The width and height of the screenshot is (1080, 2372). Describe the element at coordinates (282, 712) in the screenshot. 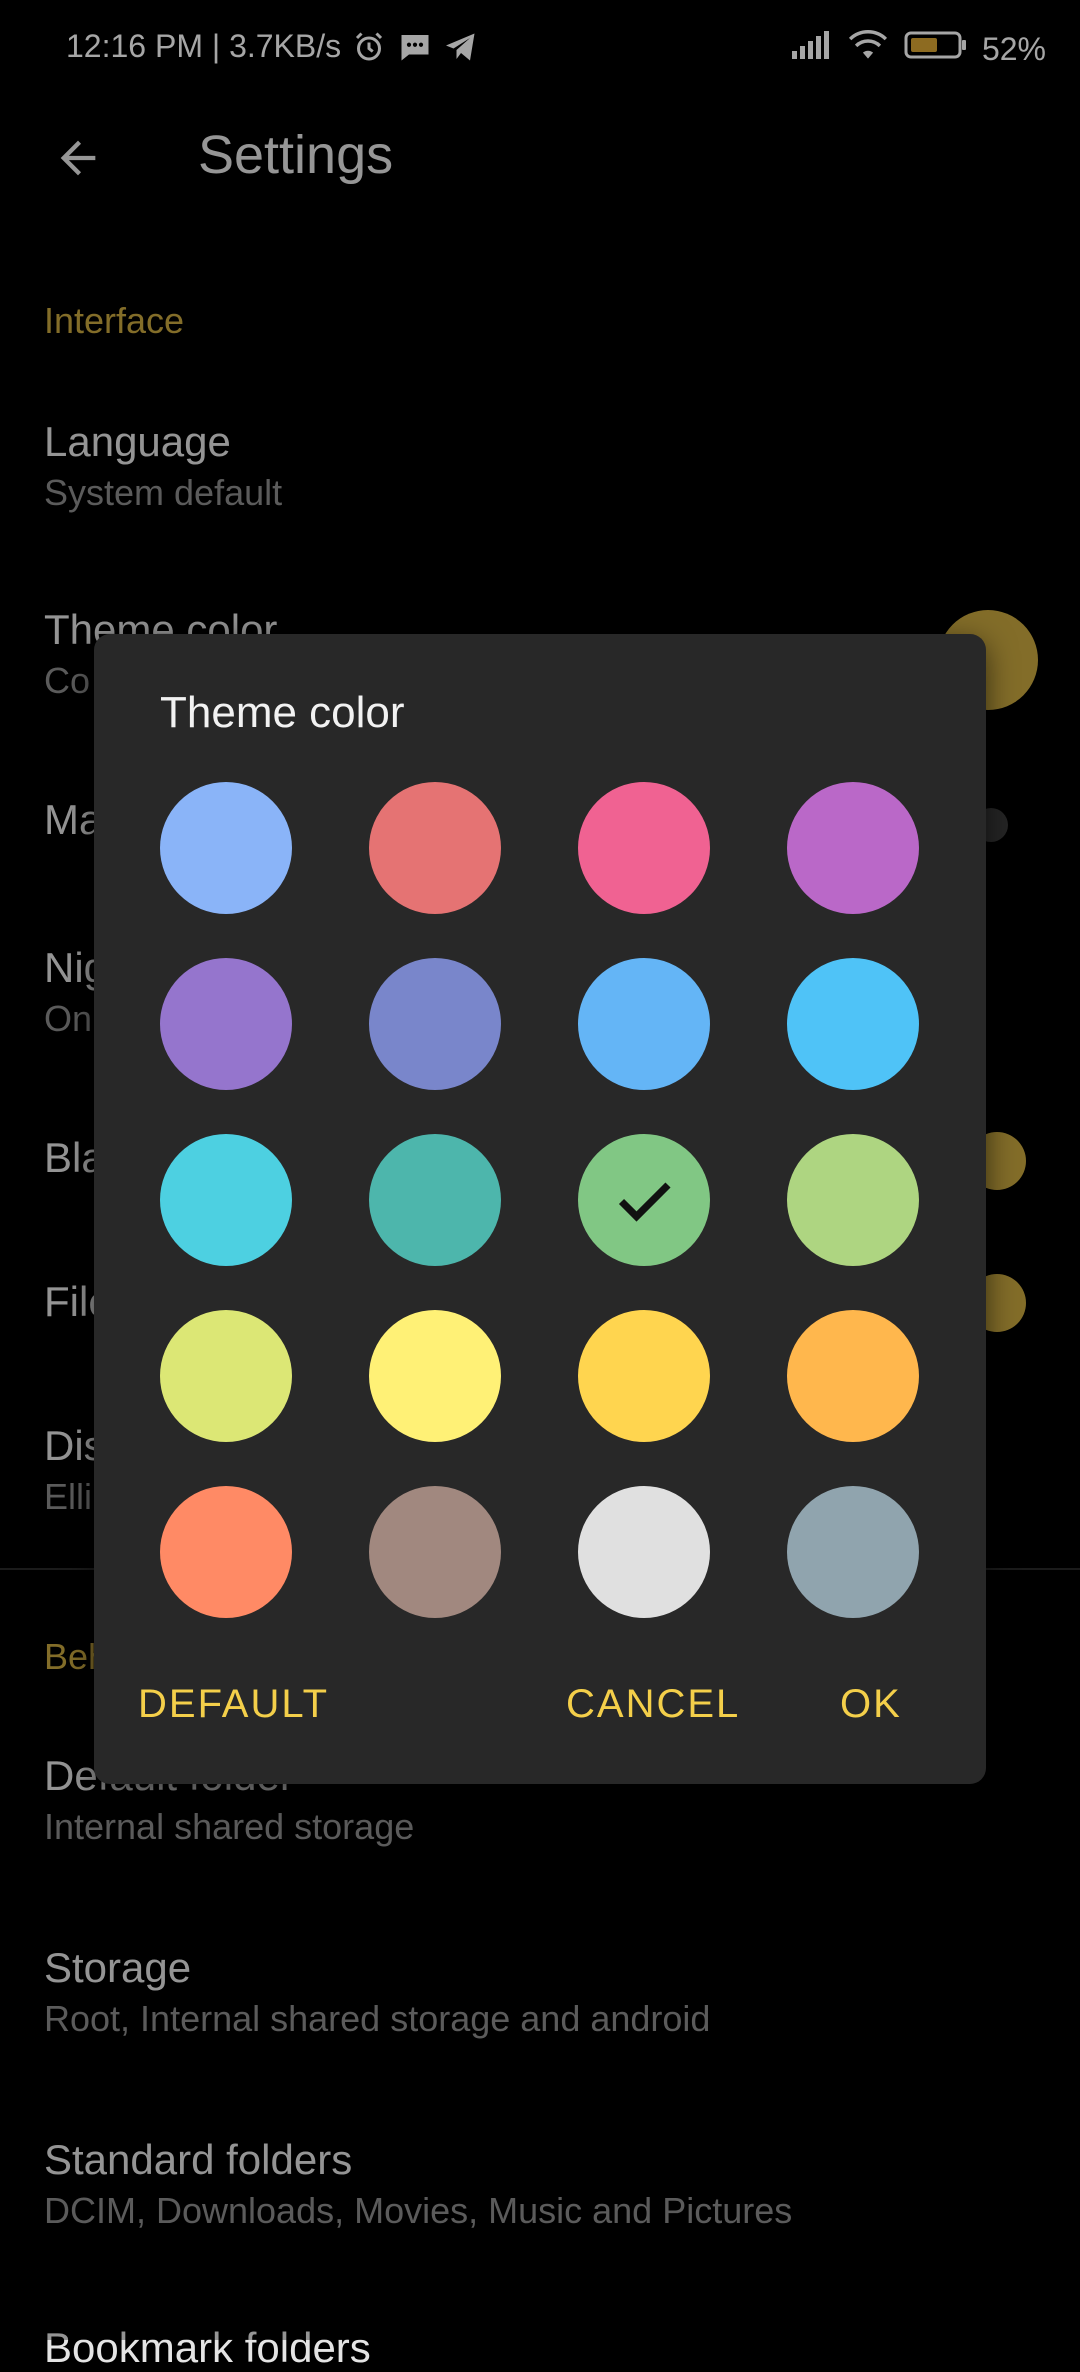

I see `dialog-title: Theme color` at that location.